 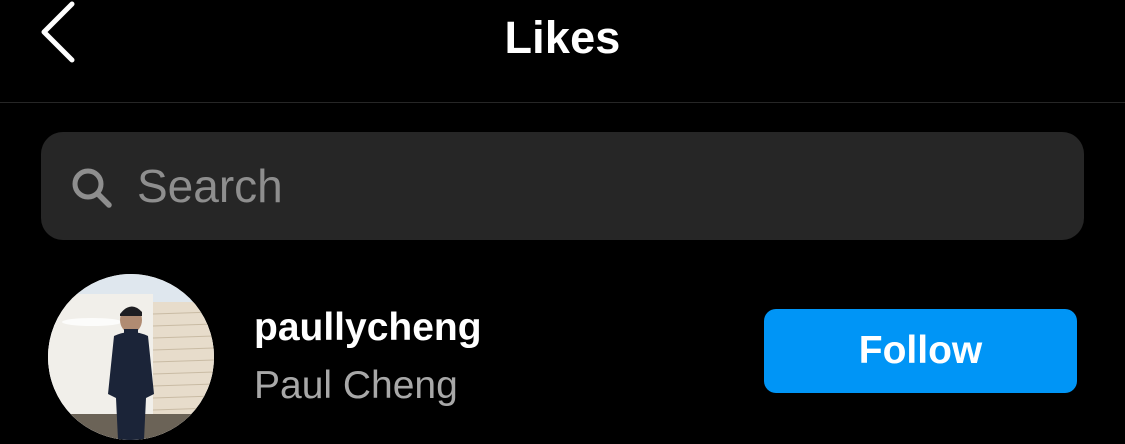 What do you see at coordinates (562, 102) in the screenshot?
I see `header-divider` at bounding box center [562, 102].